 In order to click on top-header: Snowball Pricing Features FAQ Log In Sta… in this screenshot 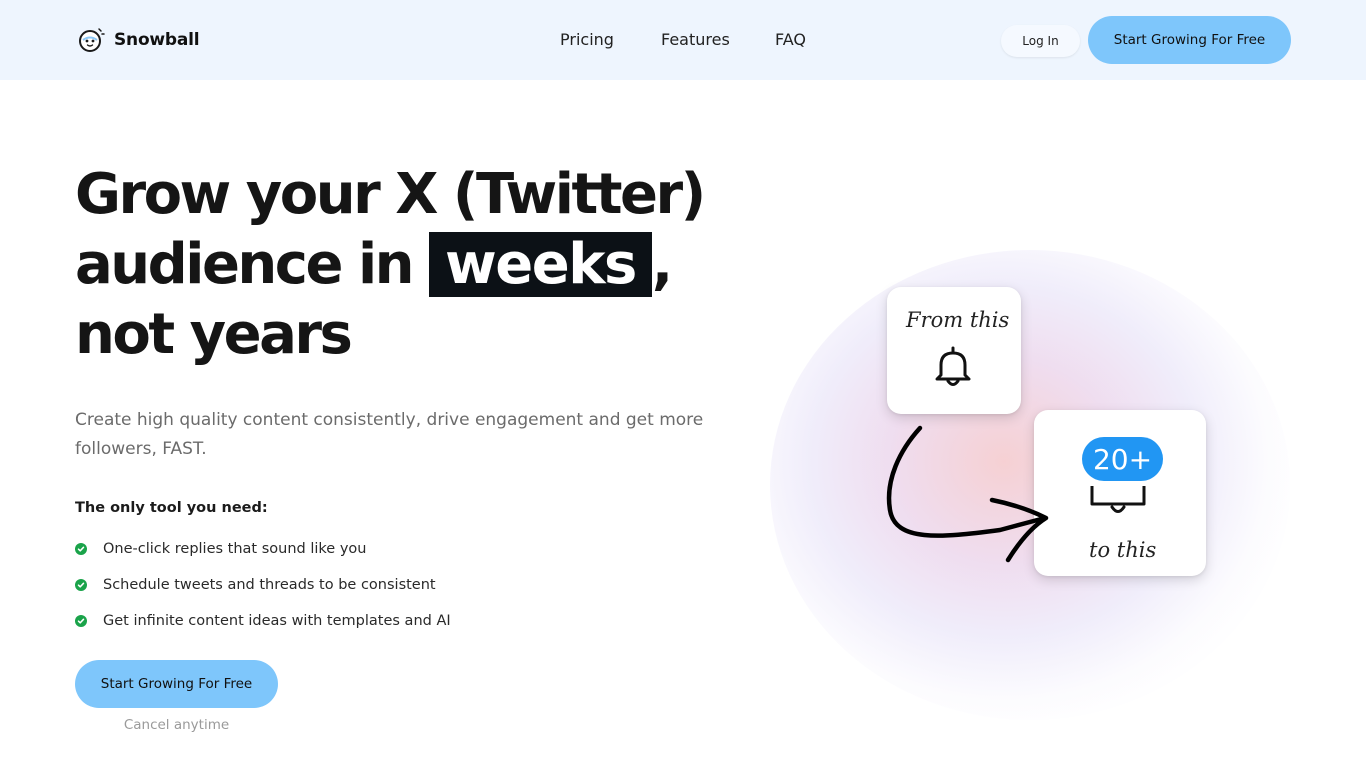, I will do `click(683, 40)`.